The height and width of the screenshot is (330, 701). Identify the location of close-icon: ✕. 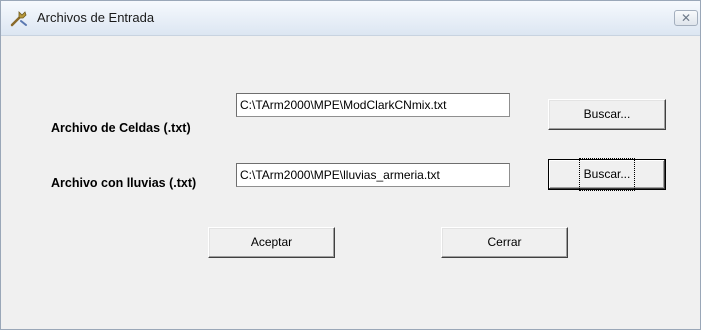
(686, 18).